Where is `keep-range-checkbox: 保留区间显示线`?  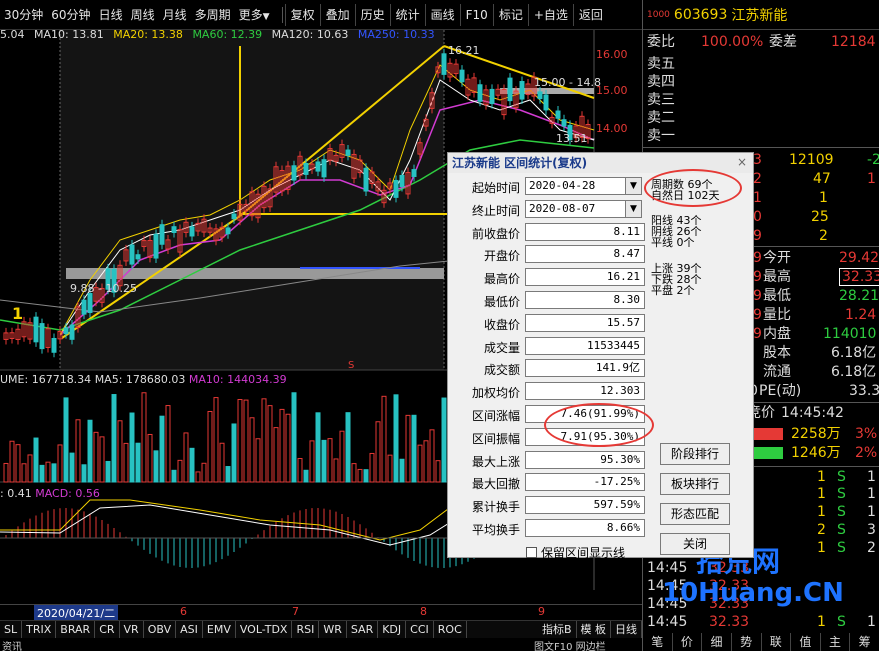 keep-range-checkbox: 保留区间显示线 is located at coordinates (575, 552).